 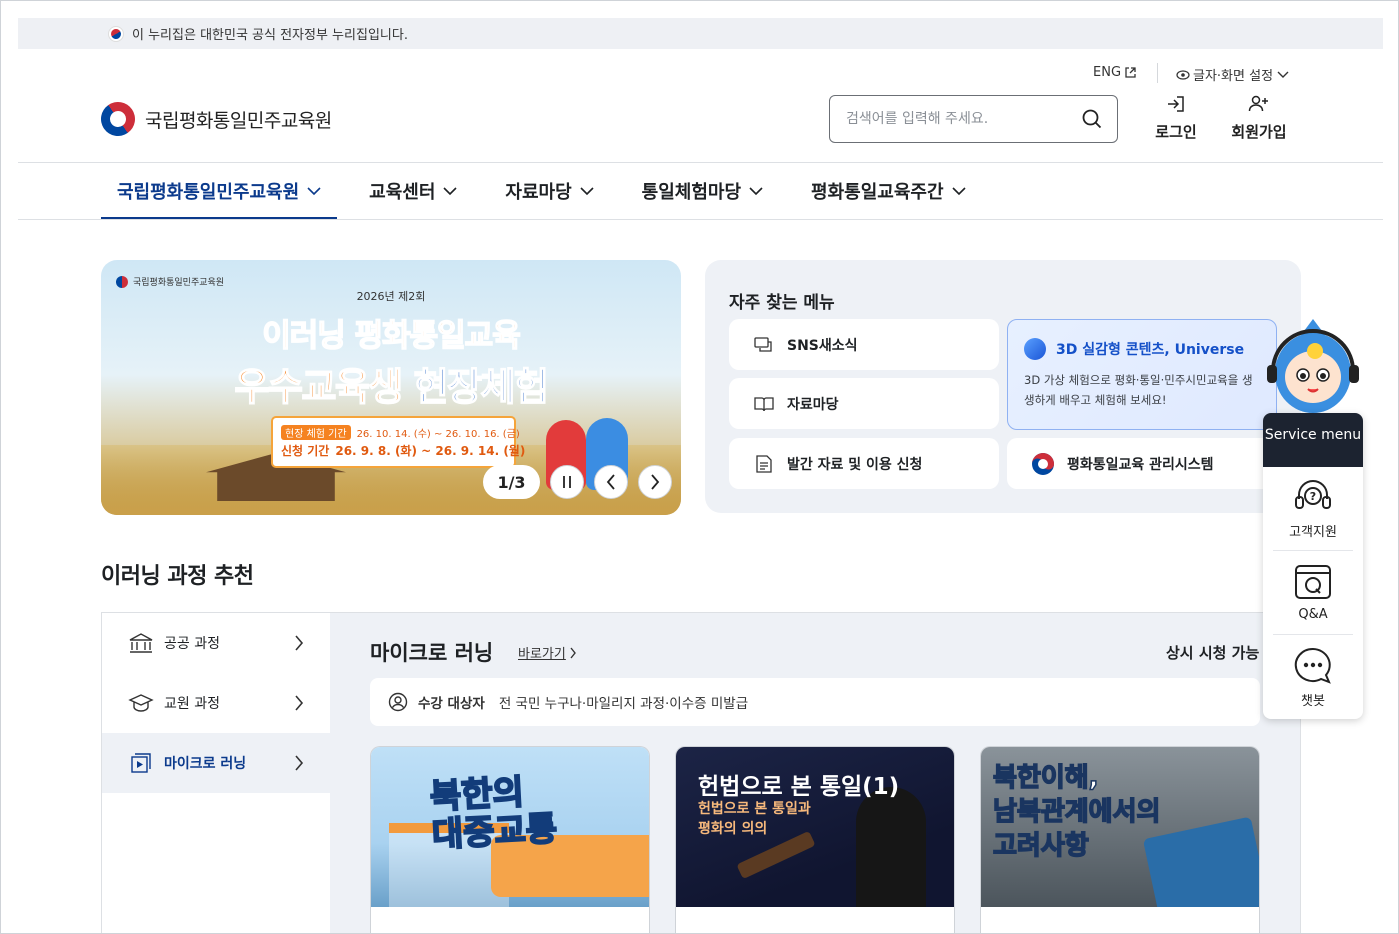 I want to click on next-slide-button, so click(x=655, y=482).